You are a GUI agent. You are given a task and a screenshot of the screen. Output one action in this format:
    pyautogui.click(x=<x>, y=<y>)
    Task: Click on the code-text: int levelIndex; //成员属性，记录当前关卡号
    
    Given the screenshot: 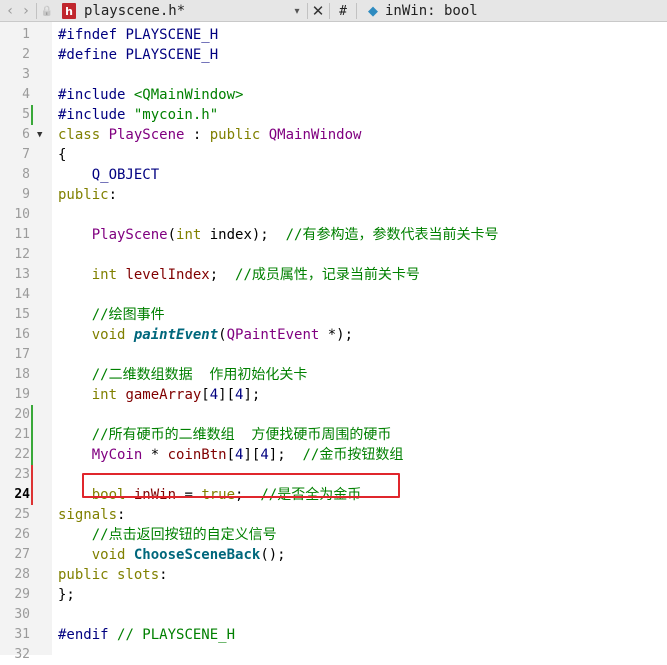 What is the action you would take?
    pyautogui.click(x=255, y=275)
    